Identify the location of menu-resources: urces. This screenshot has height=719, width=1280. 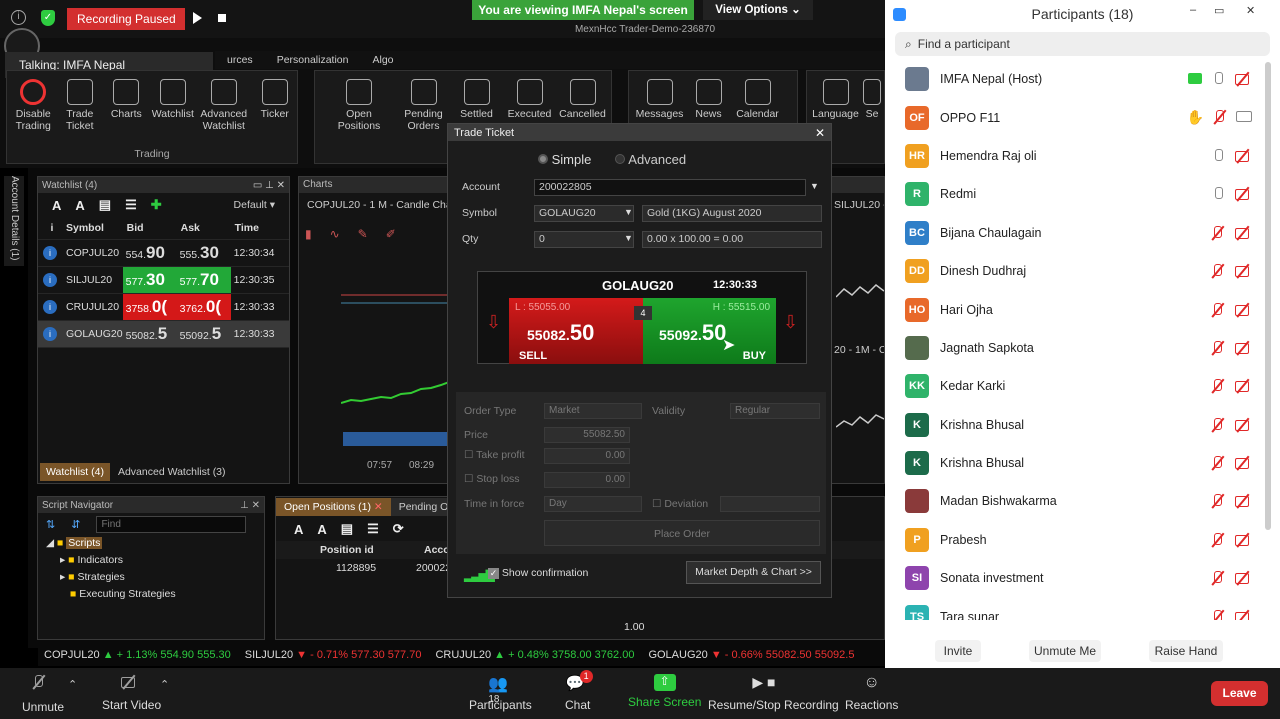
(240, 60).